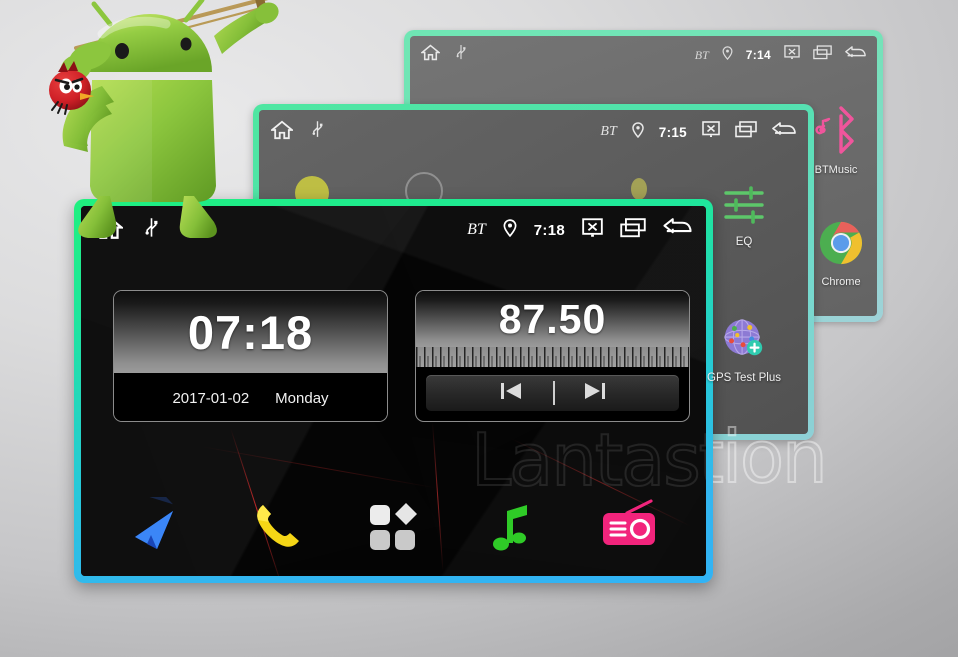 Image resolution: width=958 pixels, height=657 pixels. Describe the element at coordinates (836, 170) in the screenshot. I see `app-label: BTMusic` at that location.